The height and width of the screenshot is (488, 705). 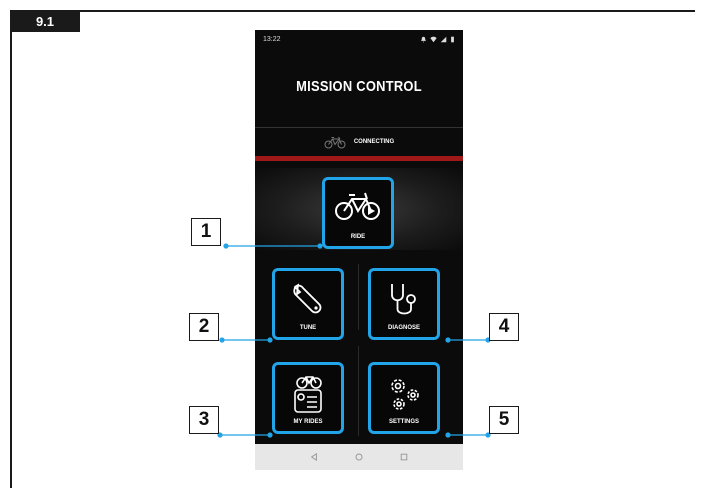 I want to click on callout-1: 1, so click(x=206, y=232).